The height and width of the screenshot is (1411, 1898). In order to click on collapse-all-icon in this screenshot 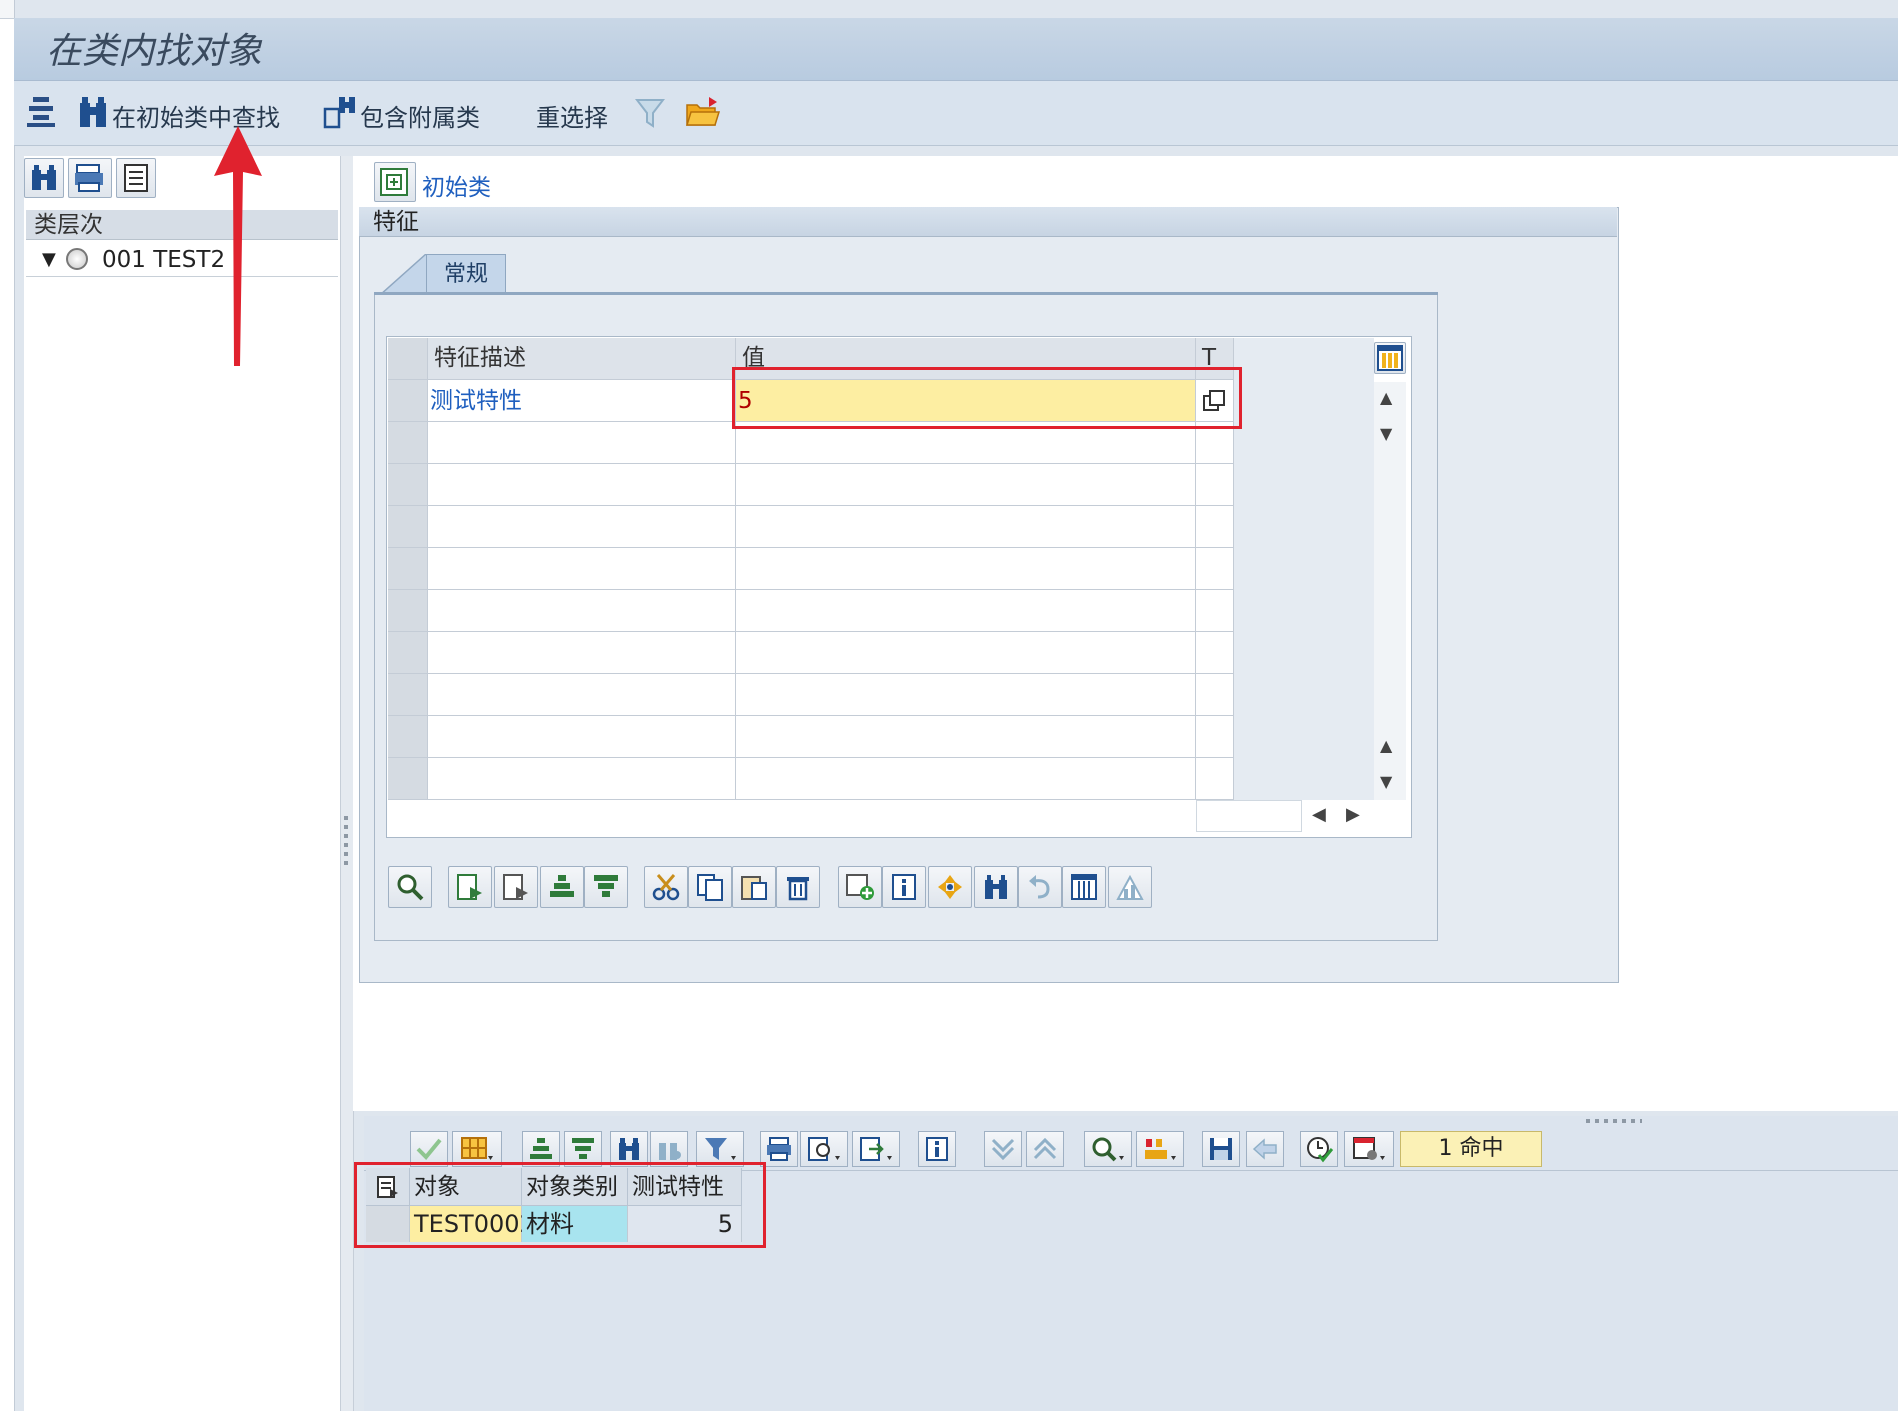, I will do `click(1045, 1149)`.